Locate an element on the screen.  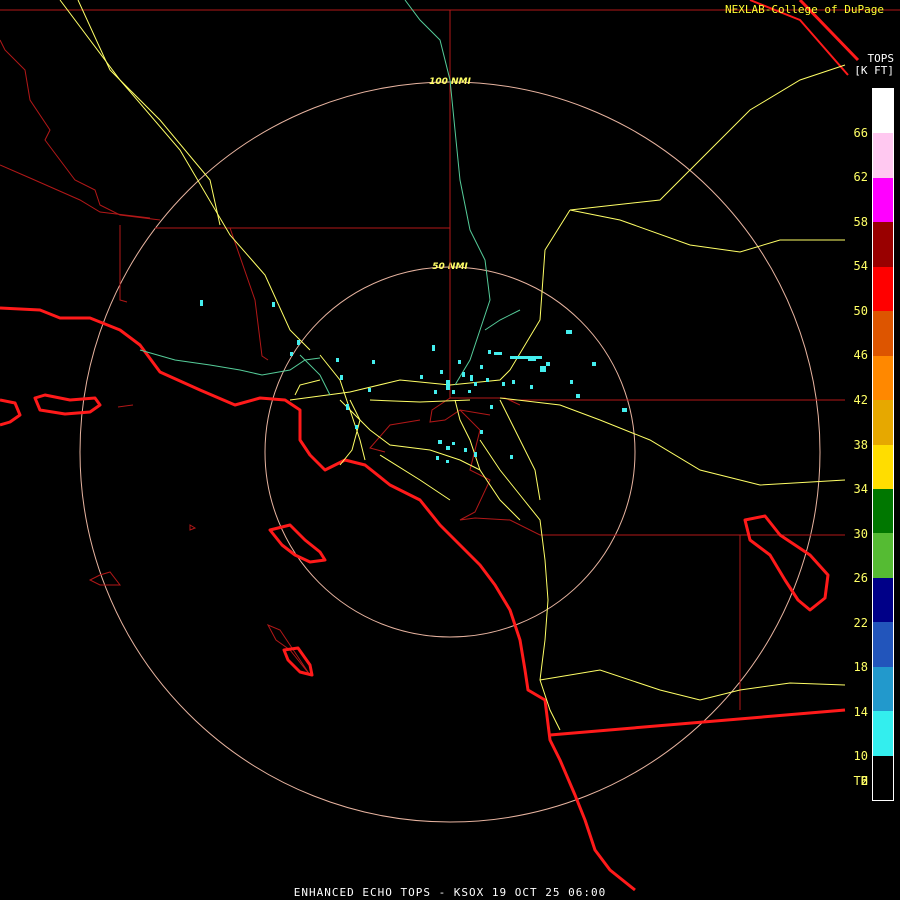
legend-tick: 10 is located at coordinates (860, 756).